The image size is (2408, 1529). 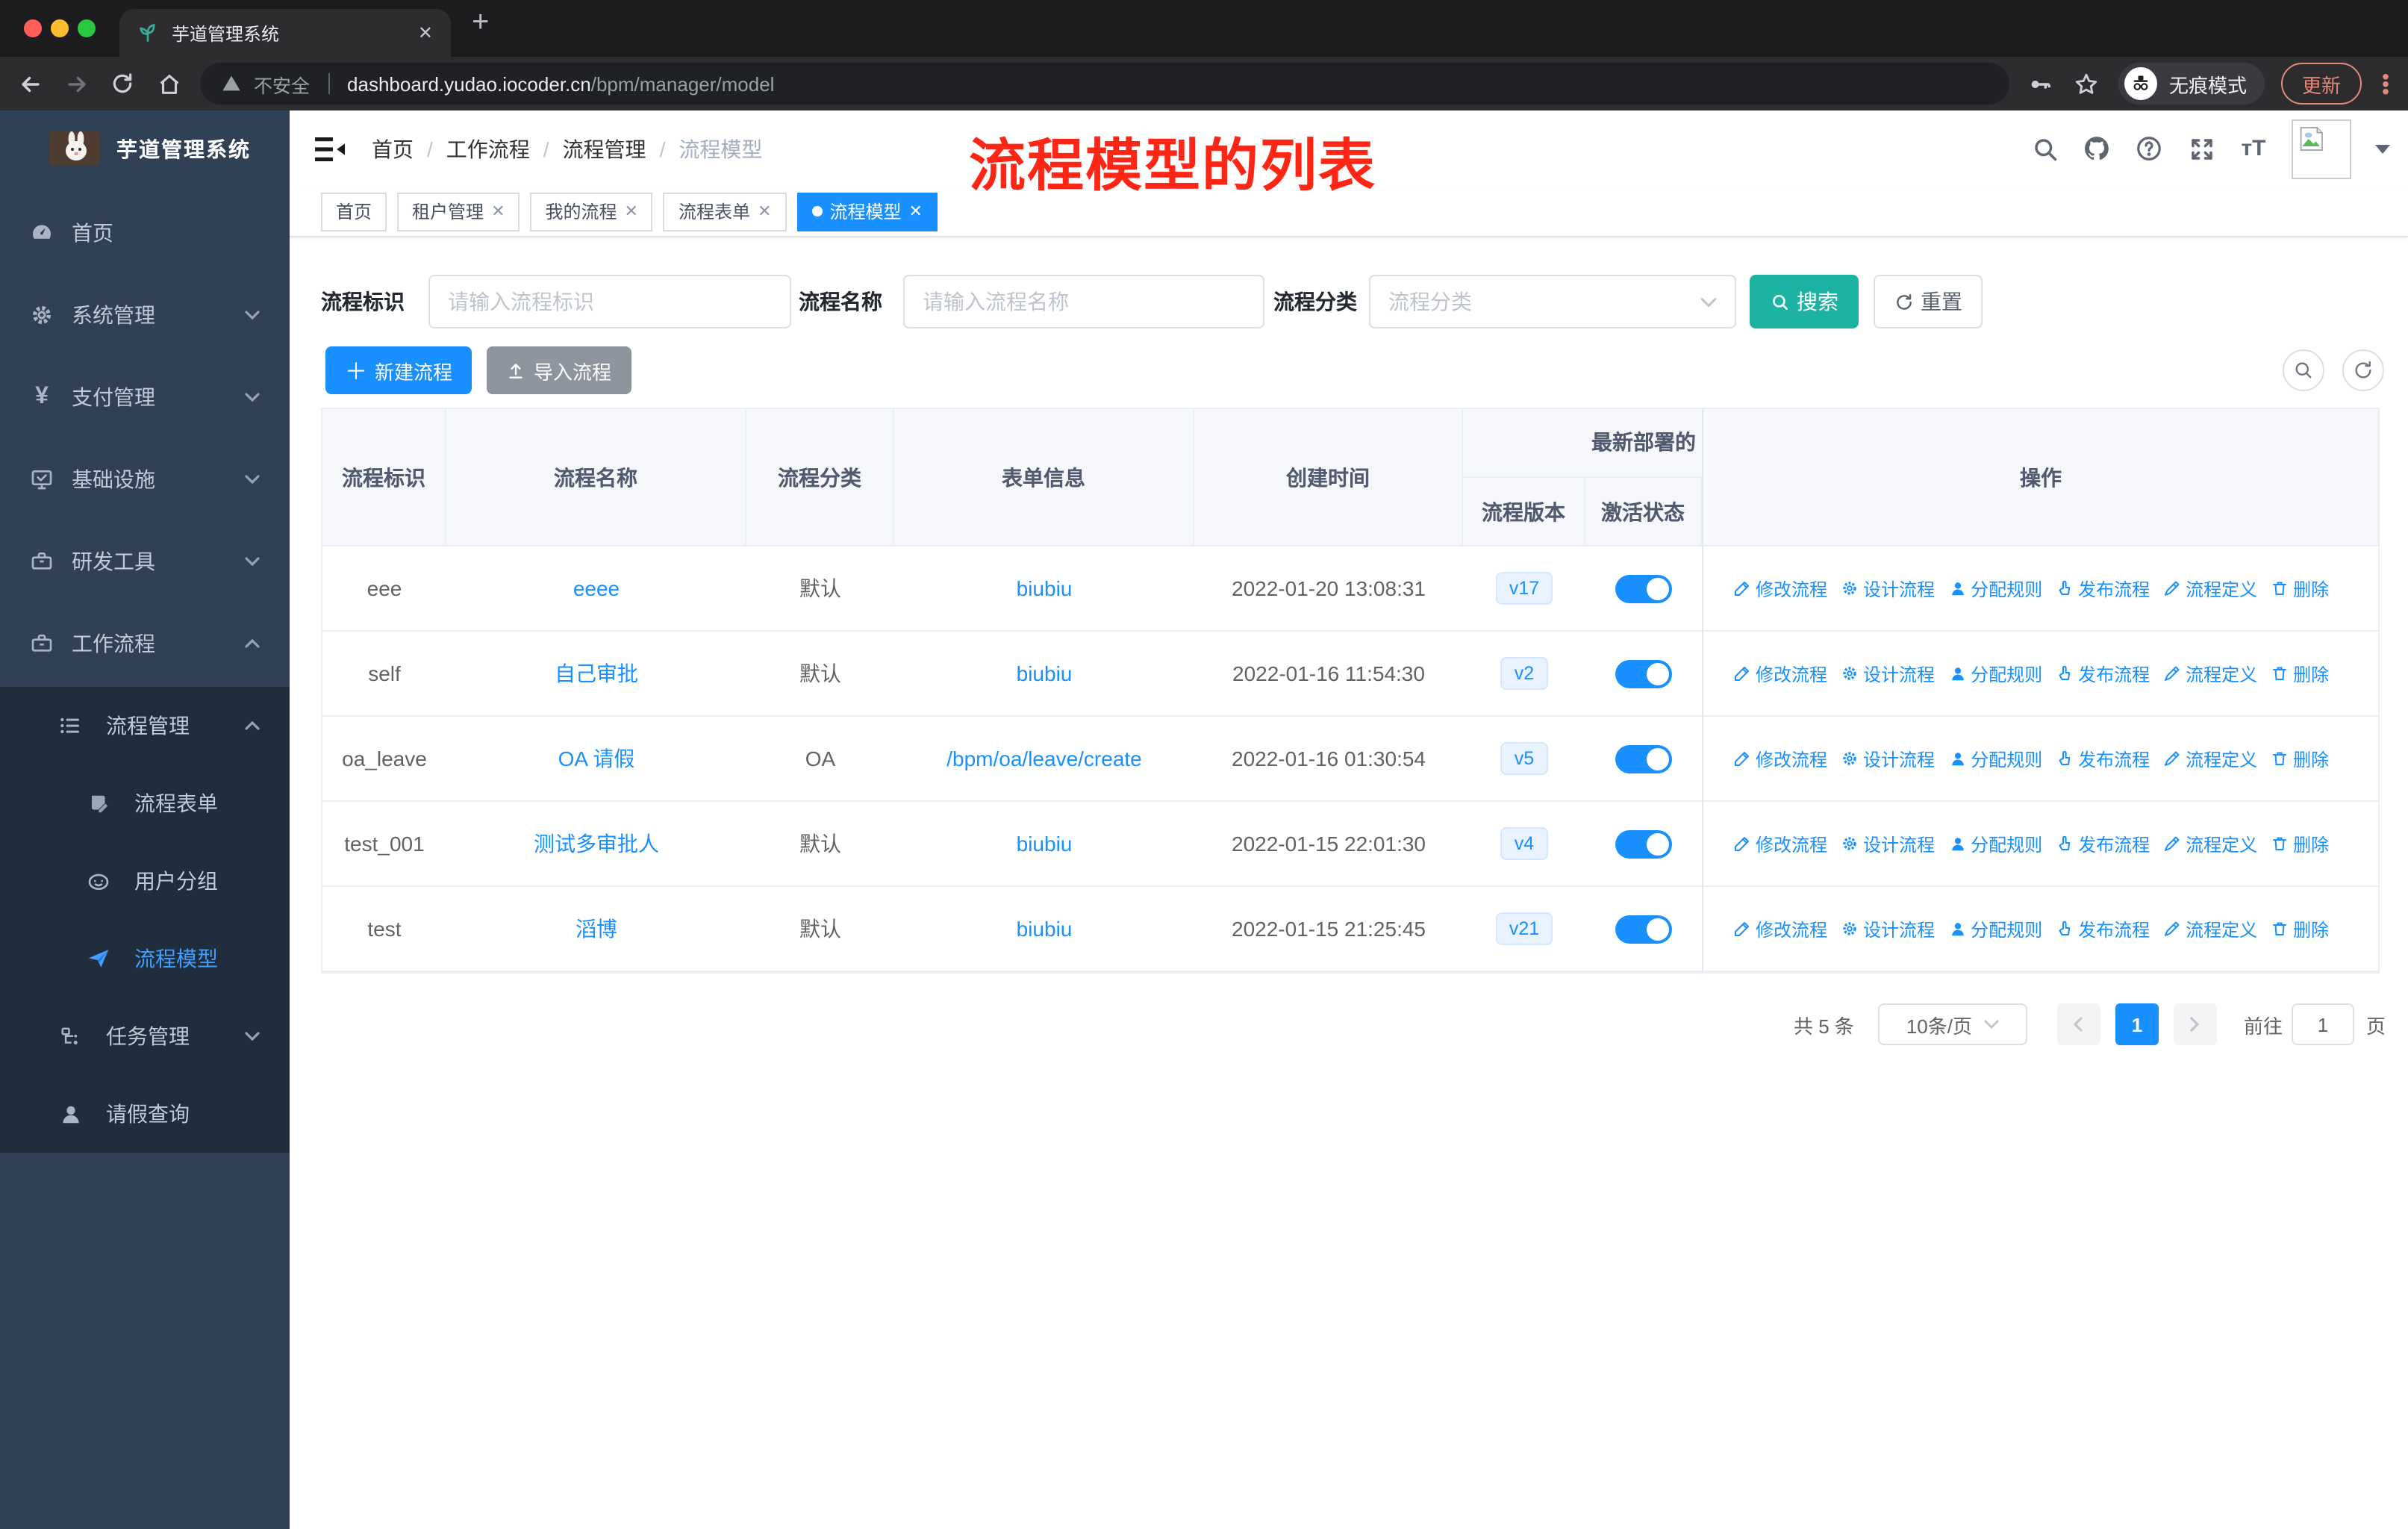 What do you see at coordinates (2382, 148) in the screenshot?
I see `avatar-caret-icon` at bounding box center [2382, 148].